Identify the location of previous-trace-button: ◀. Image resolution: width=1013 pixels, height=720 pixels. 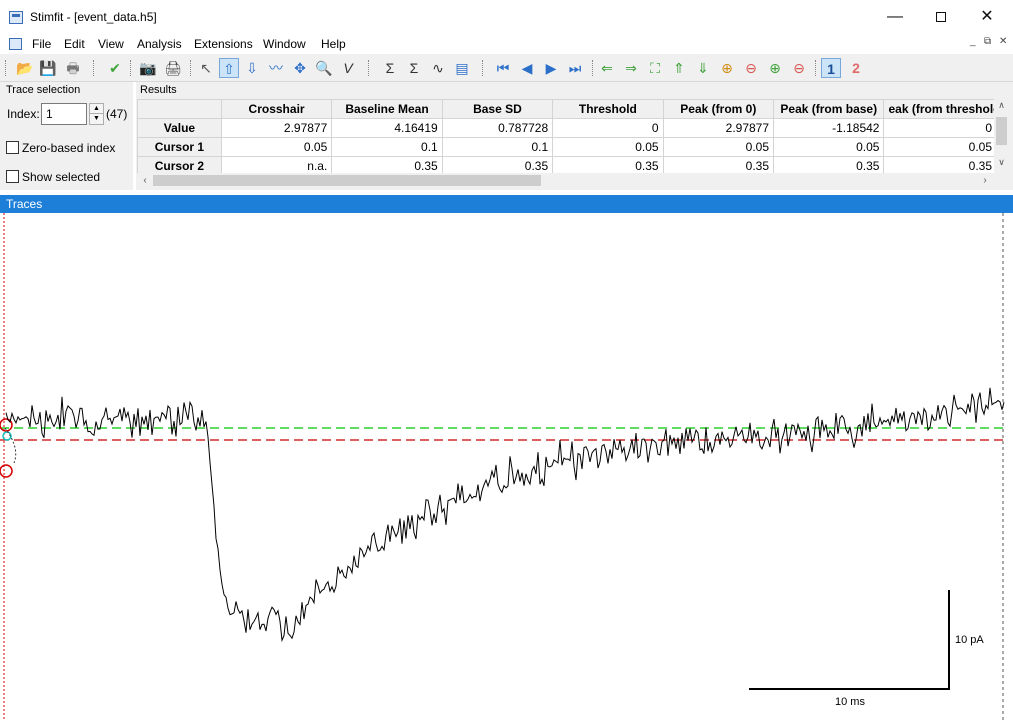
(527, 68).